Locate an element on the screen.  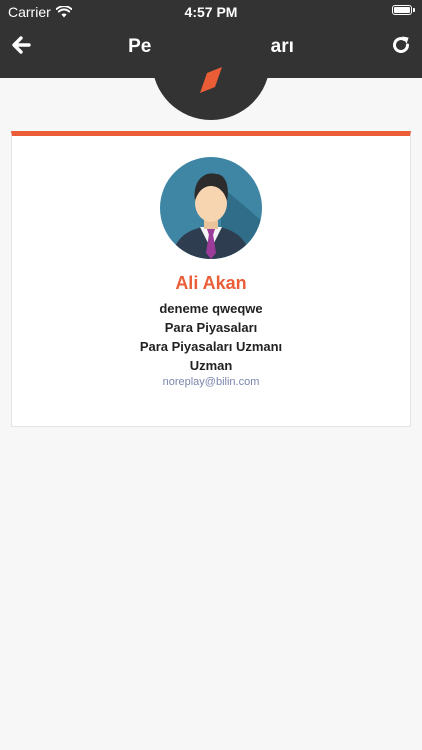
app-logo is located at coordinates (211, 76).